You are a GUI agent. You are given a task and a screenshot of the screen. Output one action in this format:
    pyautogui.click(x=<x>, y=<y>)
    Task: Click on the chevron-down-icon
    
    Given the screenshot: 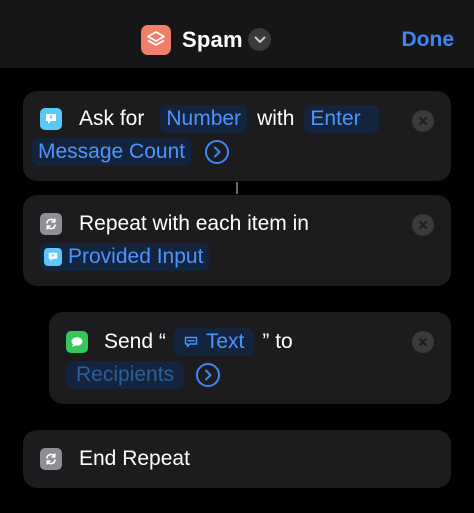 What is the action you would take?
    pyautogui.click(x=259, y=39)
    